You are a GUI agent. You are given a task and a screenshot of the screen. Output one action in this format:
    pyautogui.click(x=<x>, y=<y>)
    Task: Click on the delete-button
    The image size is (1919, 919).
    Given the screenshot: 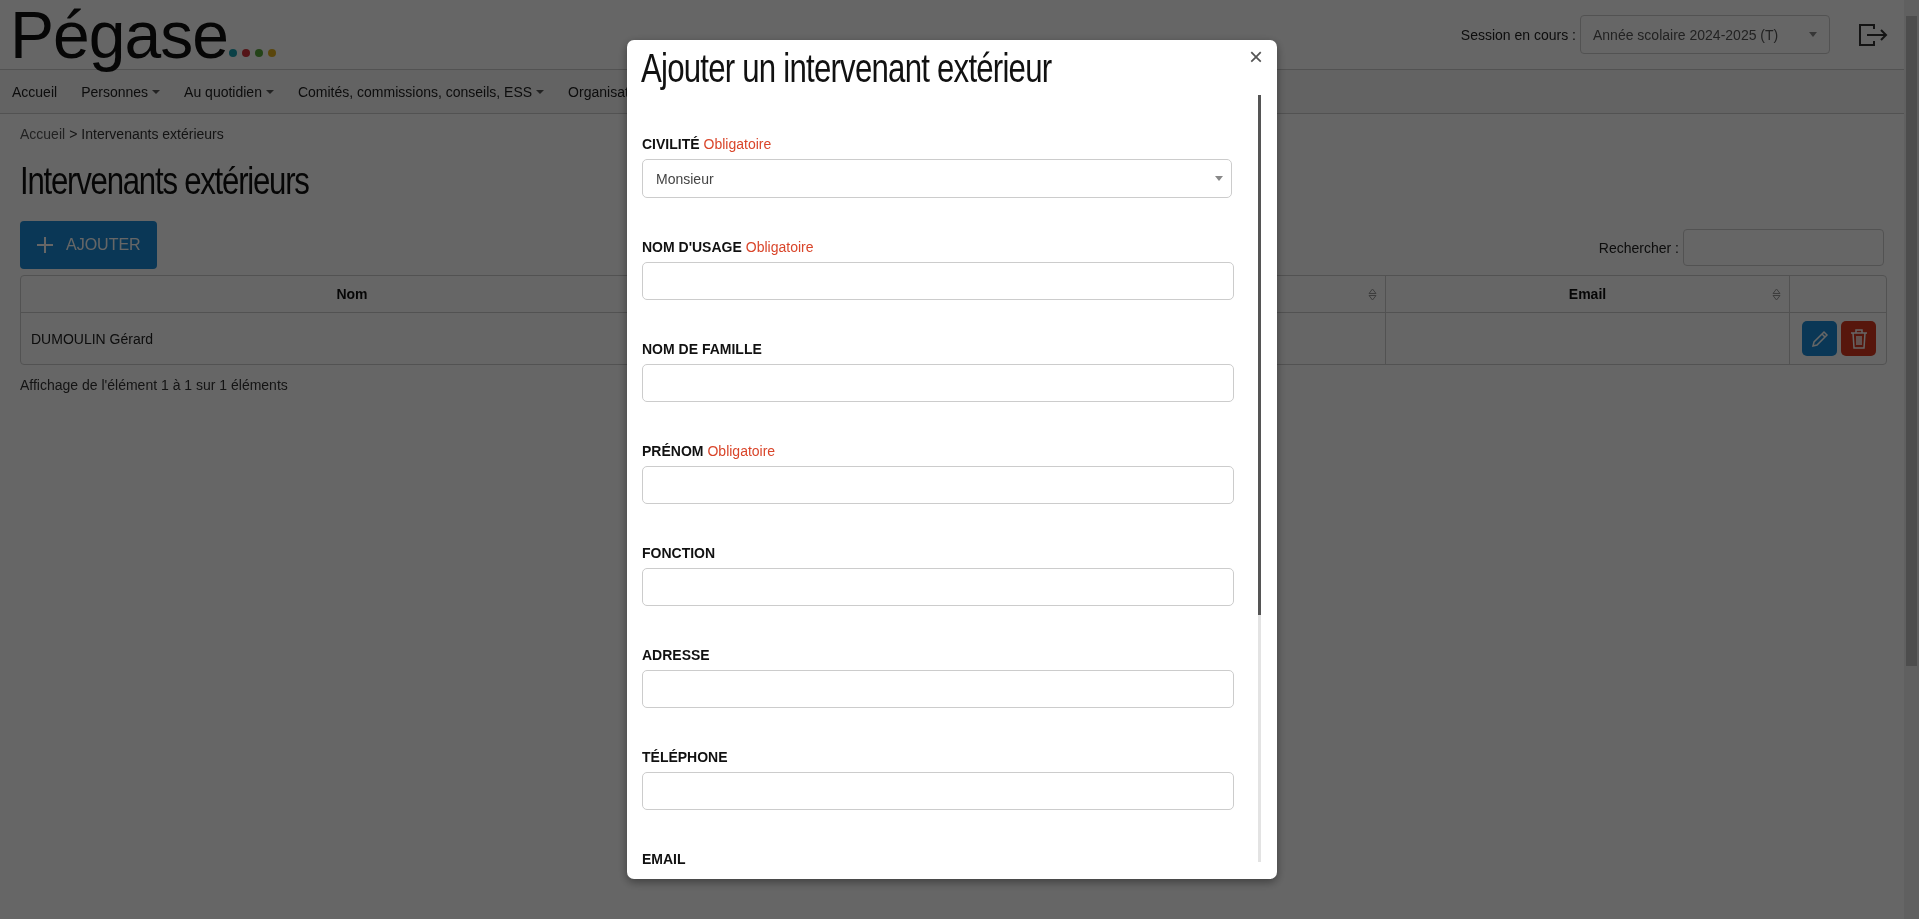 What is the action you would take?
    pyautogui.click(x=1858, y=338)
    